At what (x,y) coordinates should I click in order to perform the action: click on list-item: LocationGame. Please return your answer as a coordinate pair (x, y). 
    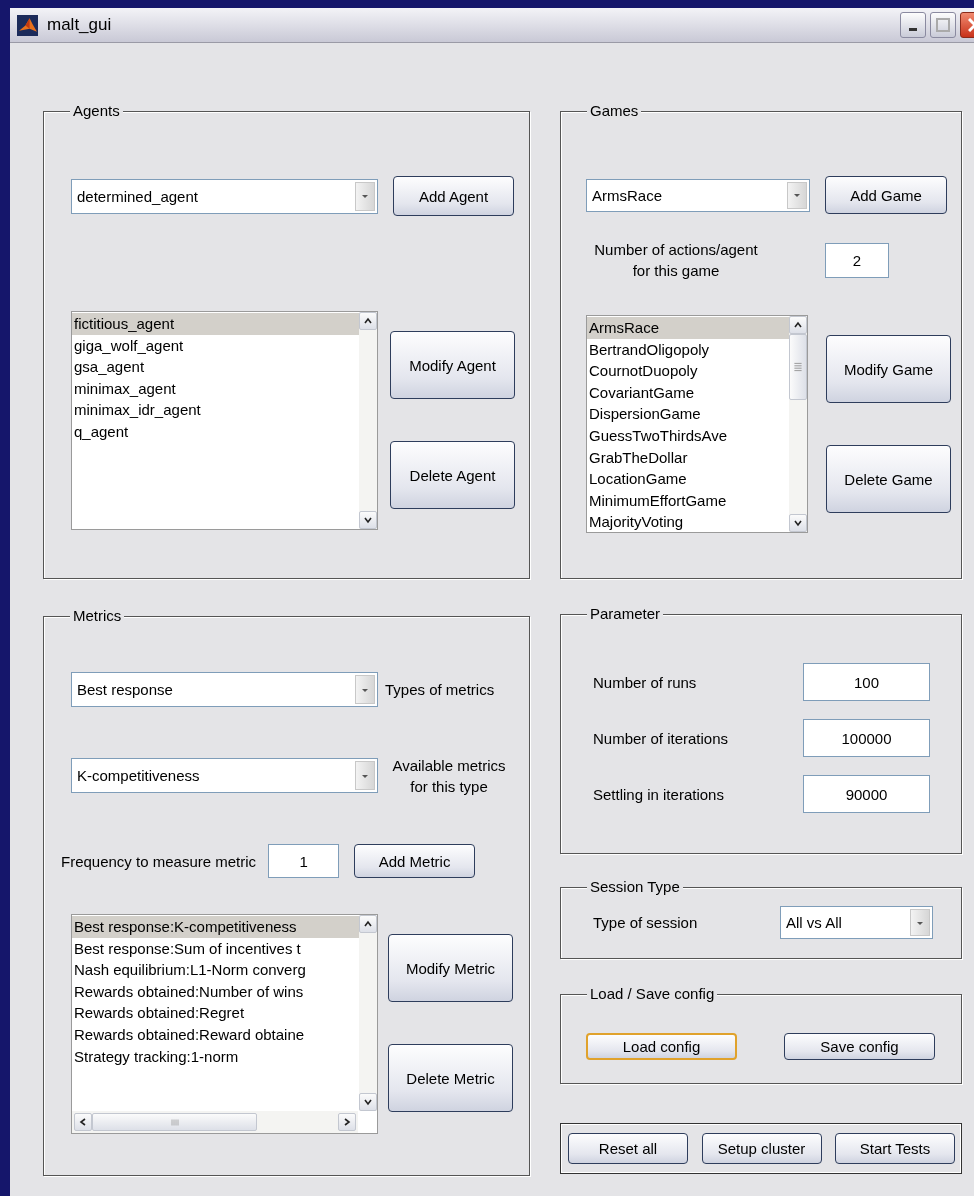
    Looking at the image, I should click on (688, 479).